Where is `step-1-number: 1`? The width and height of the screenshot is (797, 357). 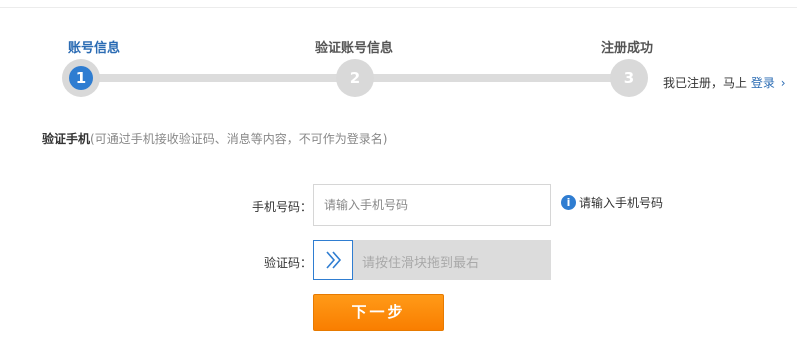
step-1-number: 1 is located at coordinates (81, 78).